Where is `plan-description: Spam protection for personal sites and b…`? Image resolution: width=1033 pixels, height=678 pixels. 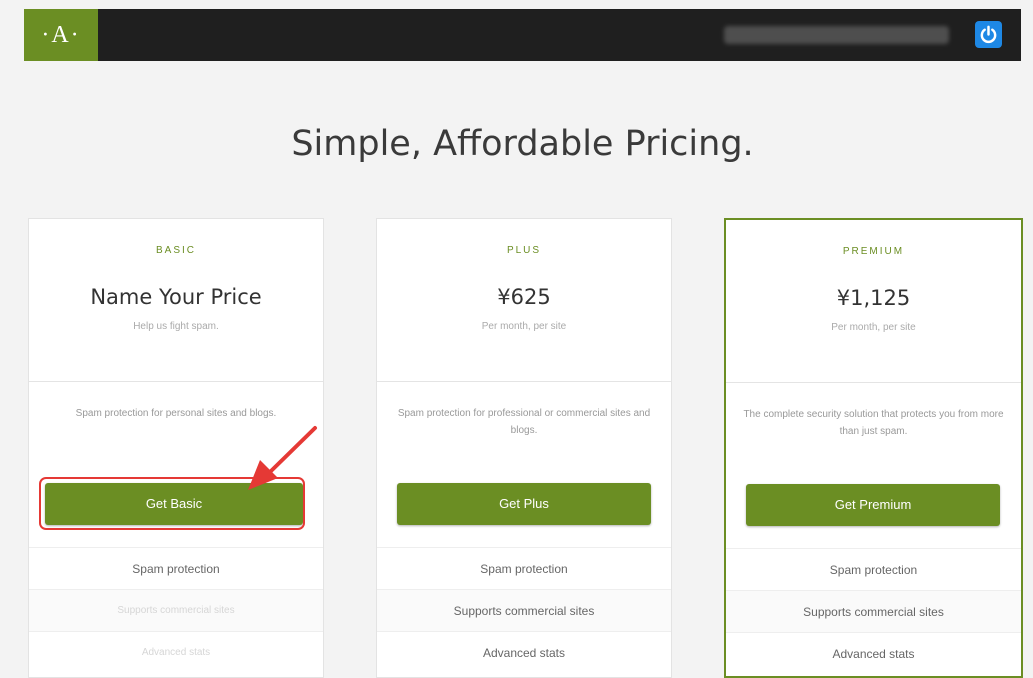
plan-description: Spam protection for personal sites and b… is located at coordinates (176, 413).